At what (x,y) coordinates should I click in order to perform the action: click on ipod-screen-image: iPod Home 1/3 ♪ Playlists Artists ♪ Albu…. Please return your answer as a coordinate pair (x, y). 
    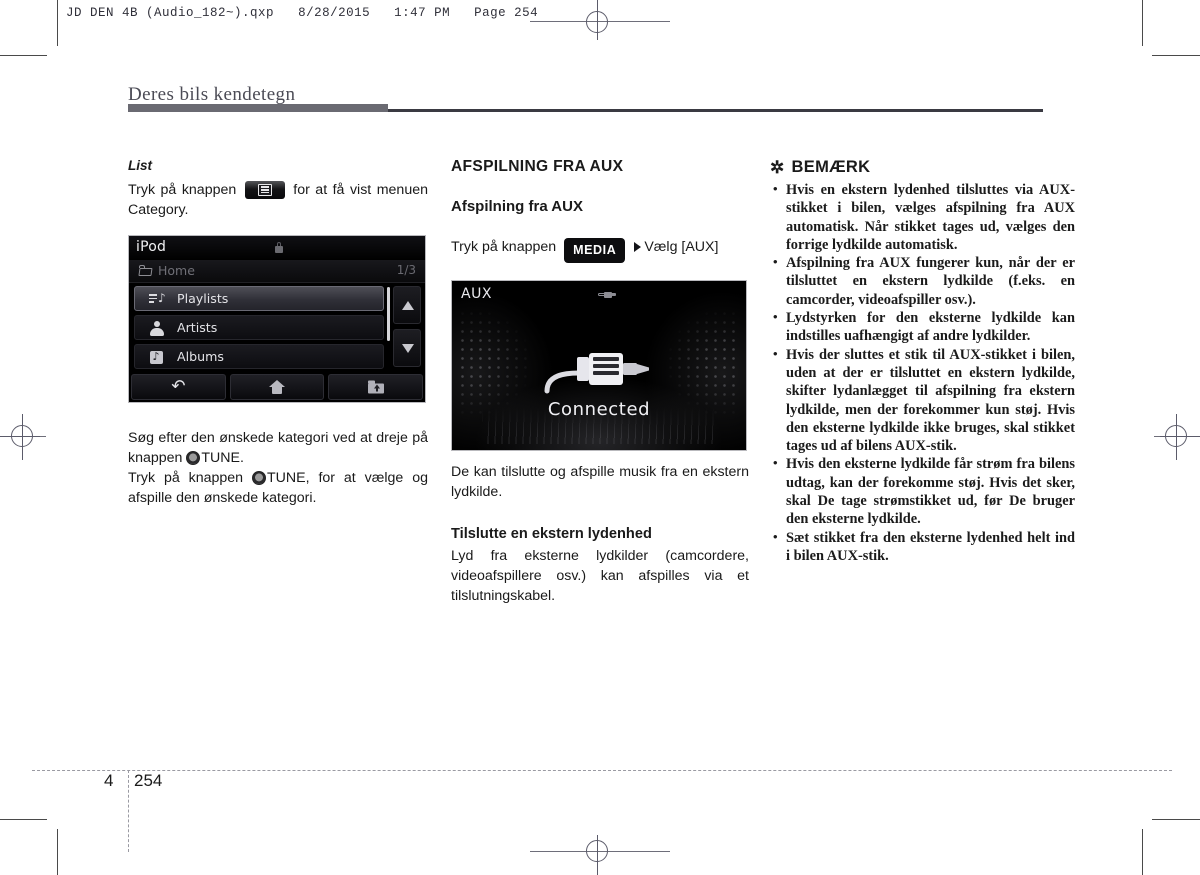
    Looking at the image, I should click on (277, 319).